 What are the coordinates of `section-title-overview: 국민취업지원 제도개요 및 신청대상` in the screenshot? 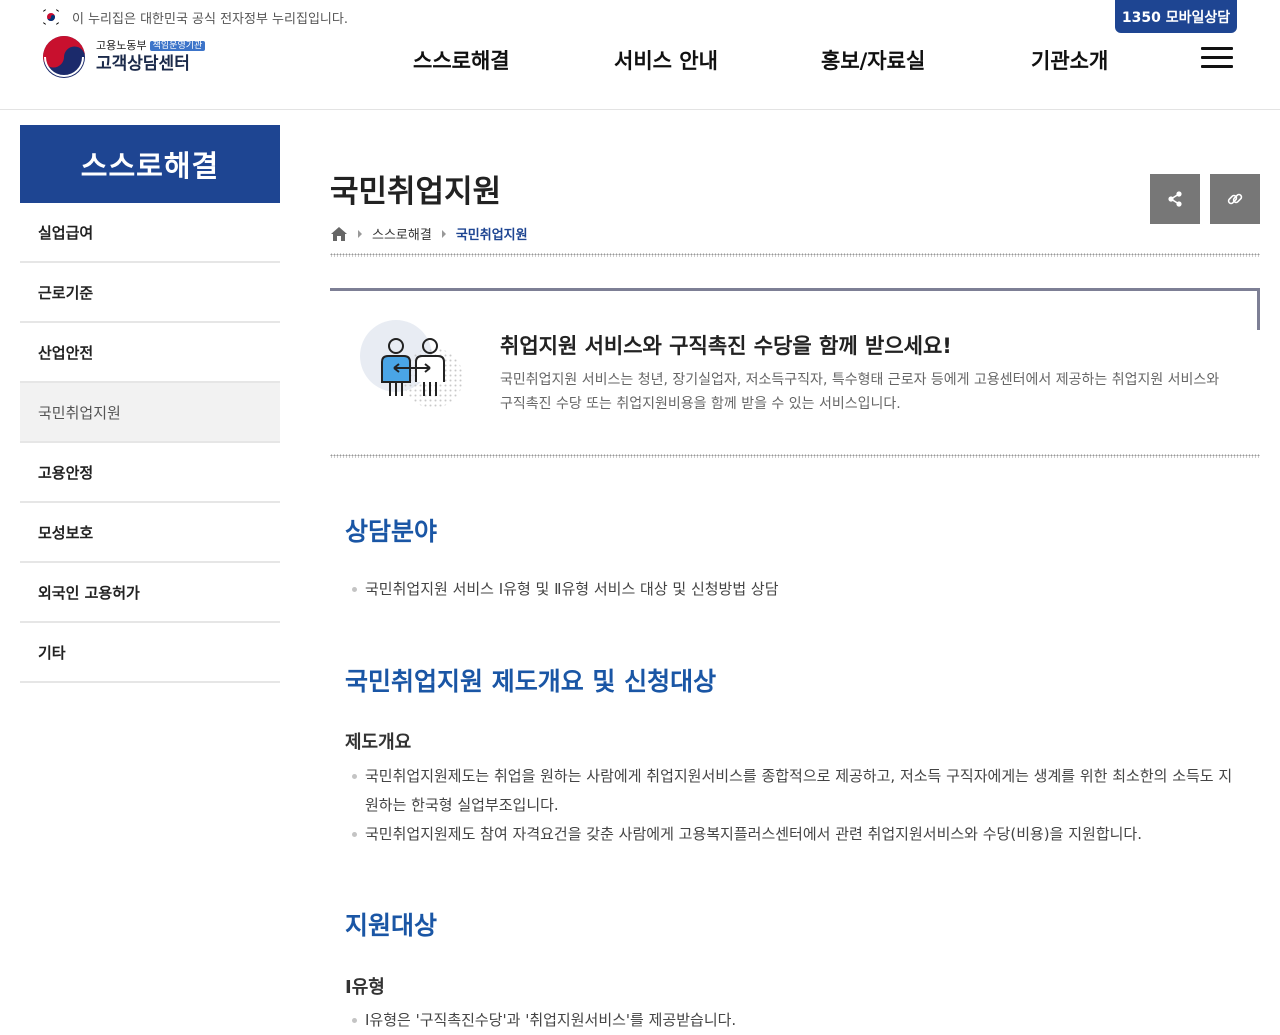 It's located at (531, 681).